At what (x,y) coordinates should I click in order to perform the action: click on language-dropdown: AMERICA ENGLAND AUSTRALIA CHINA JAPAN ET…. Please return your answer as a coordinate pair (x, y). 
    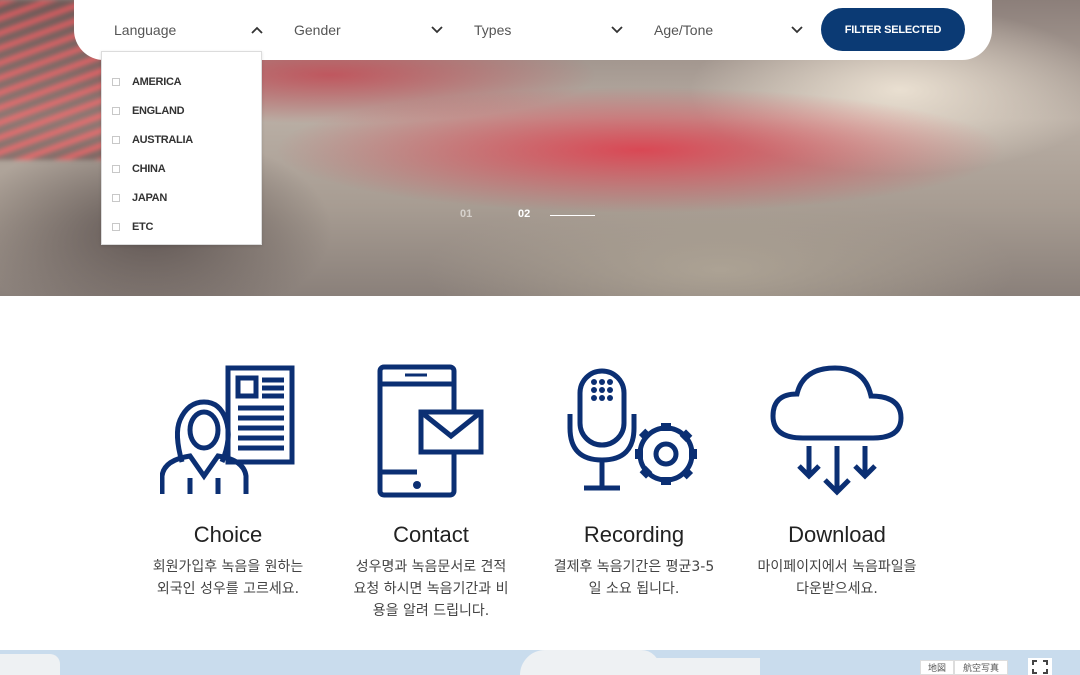
    Looking at the image, I should click on (181, 148).